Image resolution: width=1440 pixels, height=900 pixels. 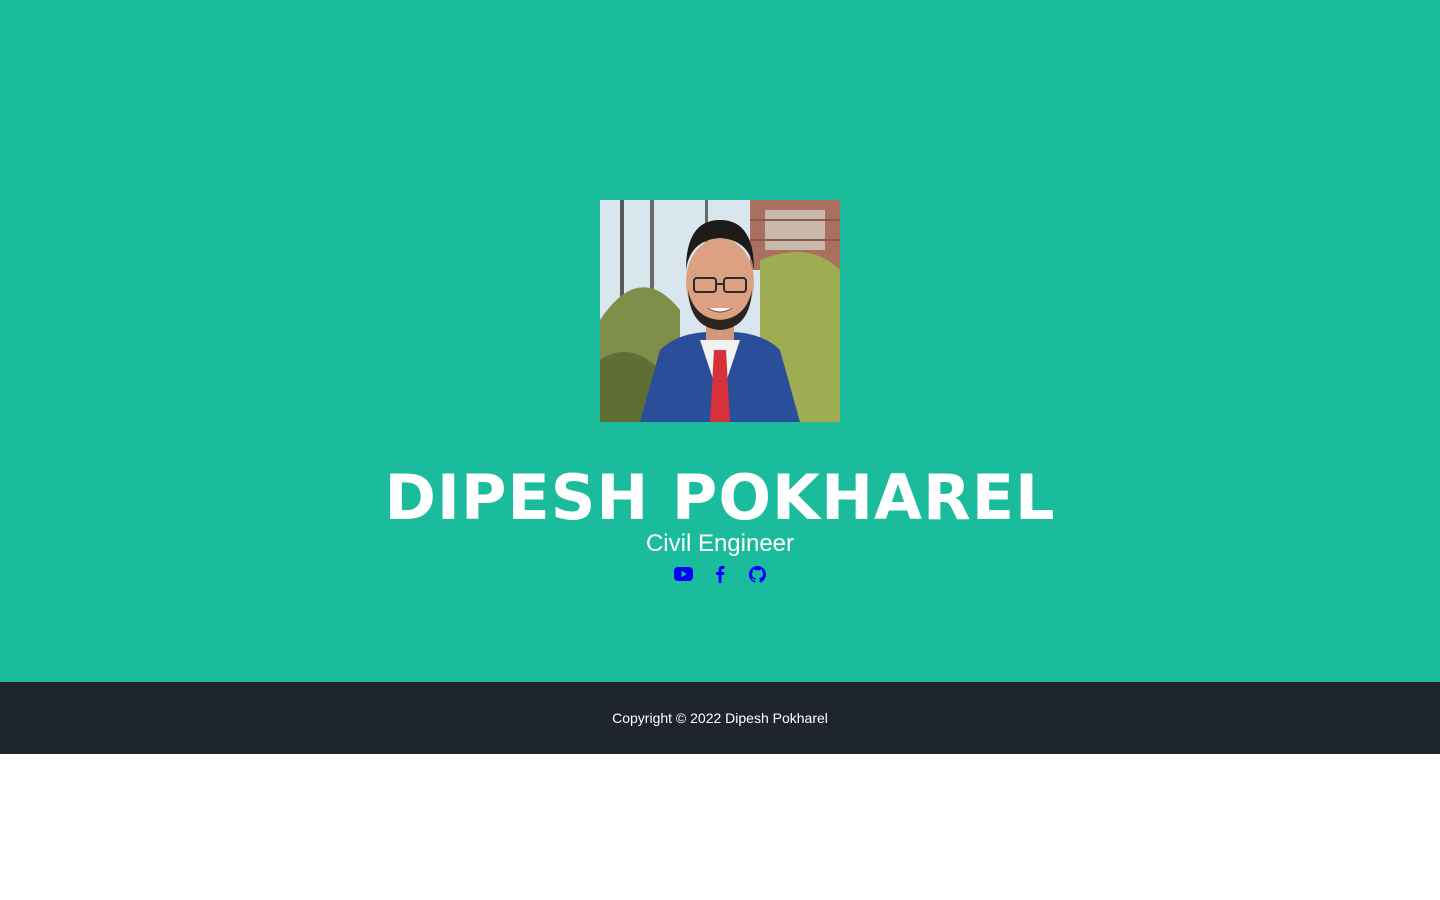 I want to click on page-title: DIPESH POKHAREL, so click(x=720, y=497).